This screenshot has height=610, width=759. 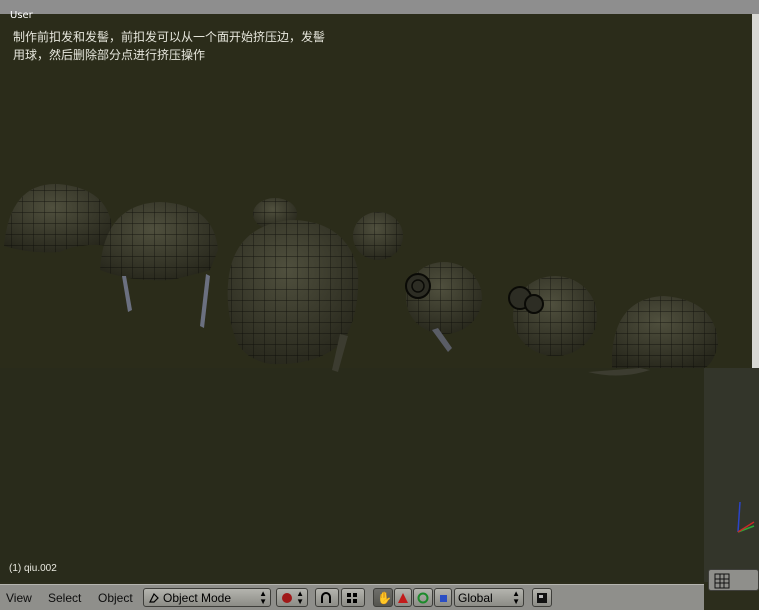 I want to click on rotate-button, so click(x=423, y=597).